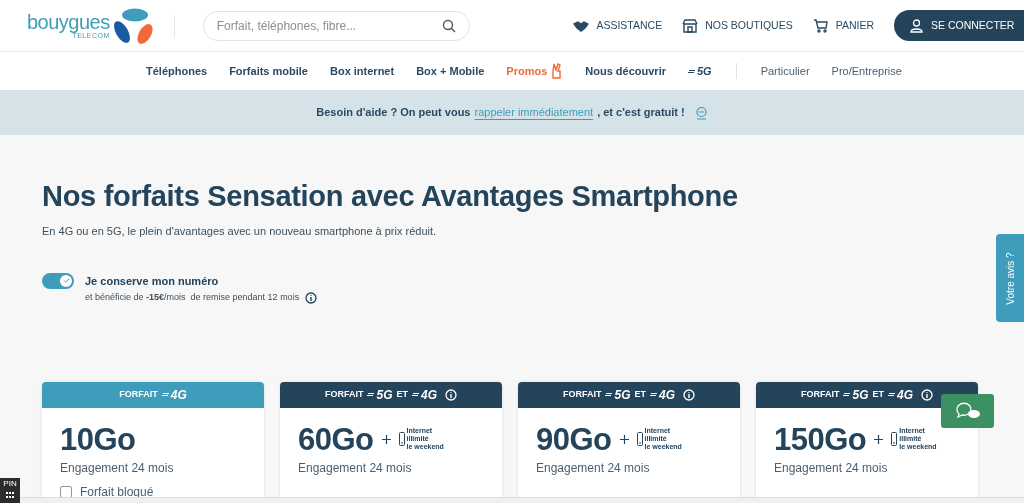 The width and height of the screenshot is (1024, 503). What do you see at coordinates (448, 25) in the screenshot?
I see `search-icon` at bounding box center [448, 25].